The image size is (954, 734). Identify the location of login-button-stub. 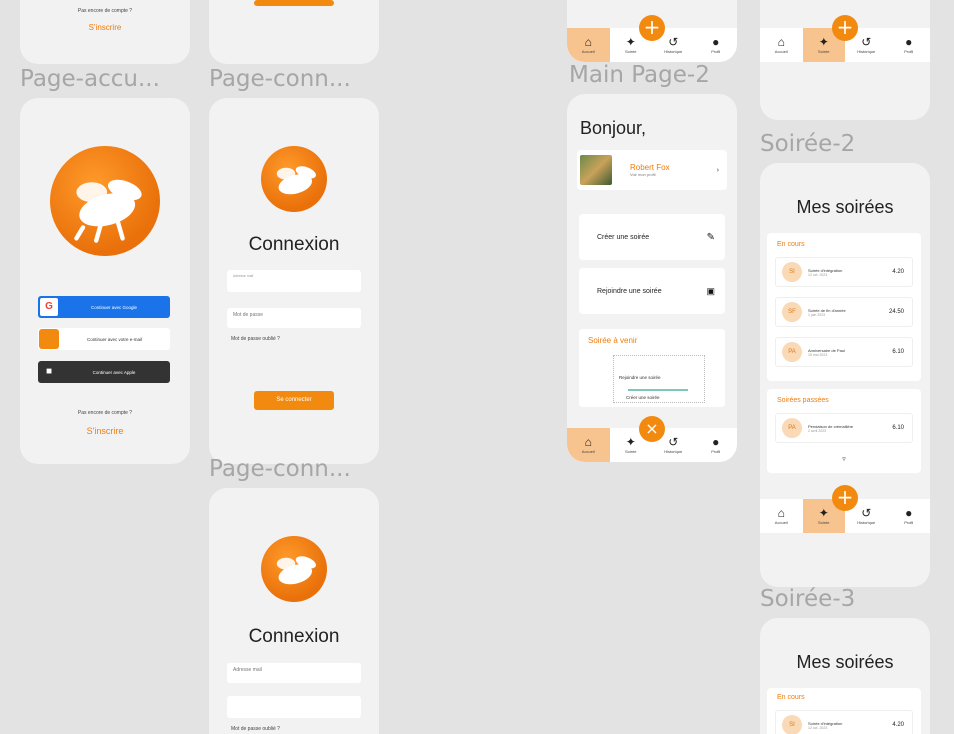
(294, 3).